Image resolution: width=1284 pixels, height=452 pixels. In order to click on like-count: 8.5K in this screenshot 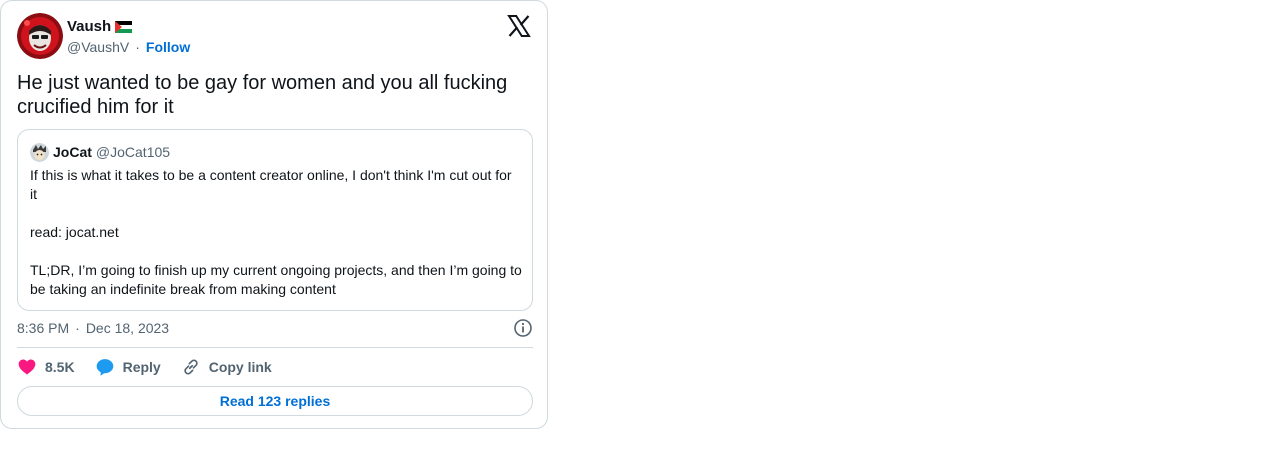, I will do `click(60, 367)`.